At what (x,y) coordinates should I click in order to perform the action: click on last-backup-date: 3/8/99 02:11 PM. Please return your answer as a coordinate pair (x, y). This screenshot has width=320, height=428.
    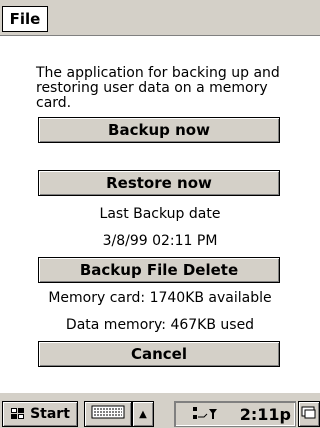
    Looking at the image, I should click on (160, 241).